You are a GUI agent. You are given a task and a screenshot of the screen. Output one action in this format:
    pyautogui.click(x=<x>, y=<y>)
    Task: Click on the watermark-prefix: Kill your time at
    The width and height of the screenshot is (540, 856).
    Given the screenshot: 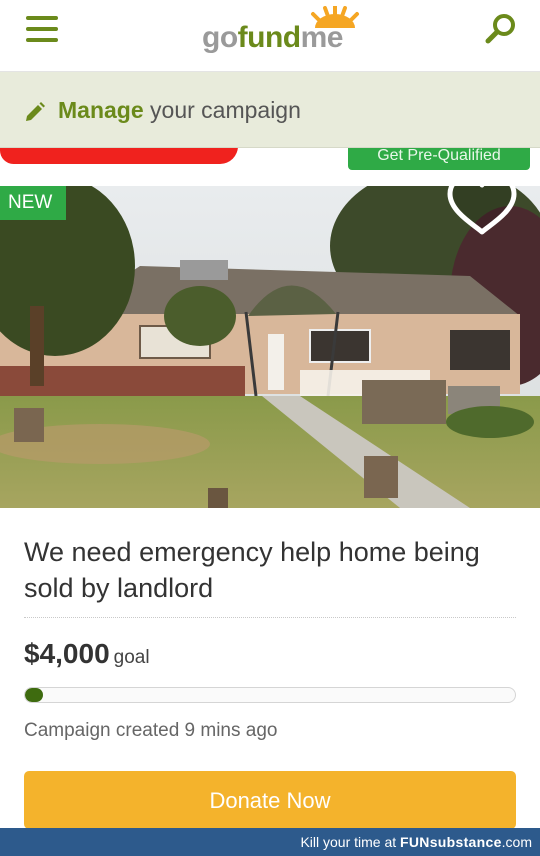 What is the action you would take?
    pyautogui.click(x=350, y=842)
    